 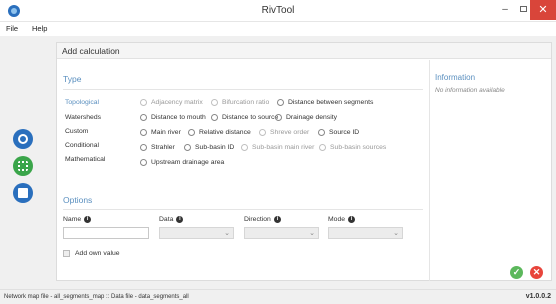 What do you see at coordinates (505, 10) in the screenshot?
I see `minimize-button: –` at bounding box center [505, 10].